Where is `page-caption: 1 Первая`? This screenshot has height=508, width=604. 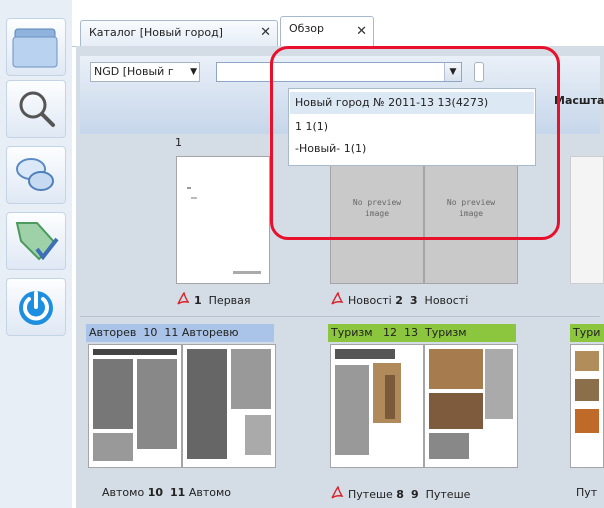
page-caption: 1 Первая is located at coordinates (213, 299).